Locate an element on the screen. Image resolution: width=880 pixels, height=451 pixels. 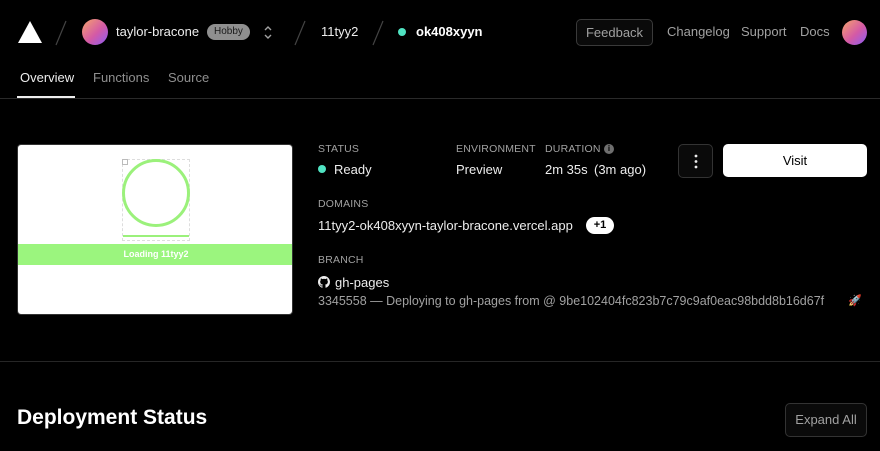
branch-name: gh-pages is located at coordinates (362, 282).